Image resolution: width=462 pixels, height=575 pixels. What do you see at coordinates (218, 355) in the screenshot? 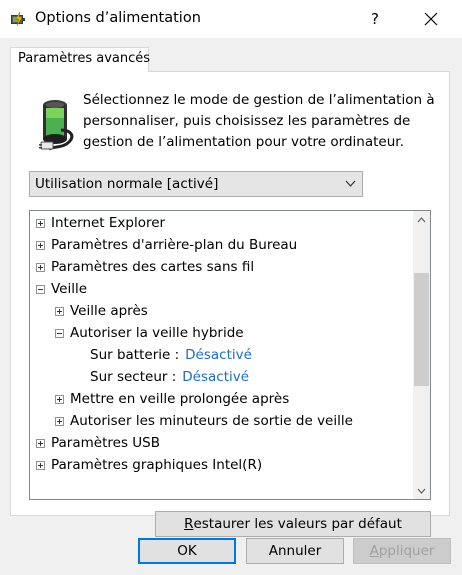
I see `on-battery-value: Désactivé` at bounding box center [218, 355].